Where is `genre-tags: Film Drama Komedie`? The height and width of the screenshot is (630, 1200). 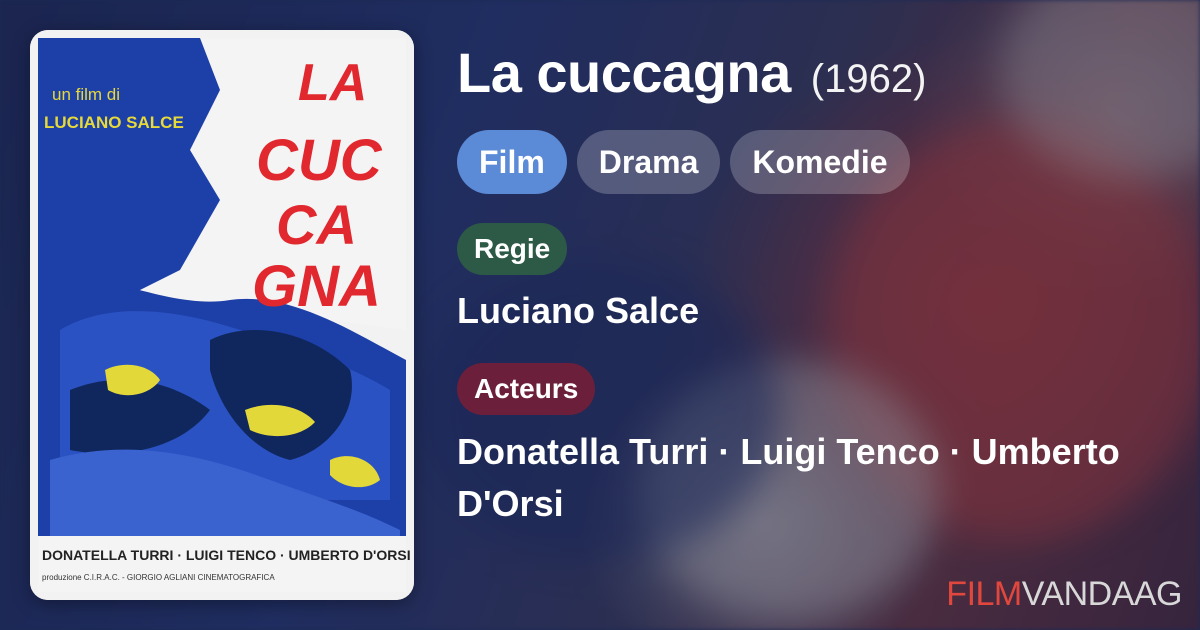 genre-tags: Film Drama Komedie is located at coordinates (817, 162).